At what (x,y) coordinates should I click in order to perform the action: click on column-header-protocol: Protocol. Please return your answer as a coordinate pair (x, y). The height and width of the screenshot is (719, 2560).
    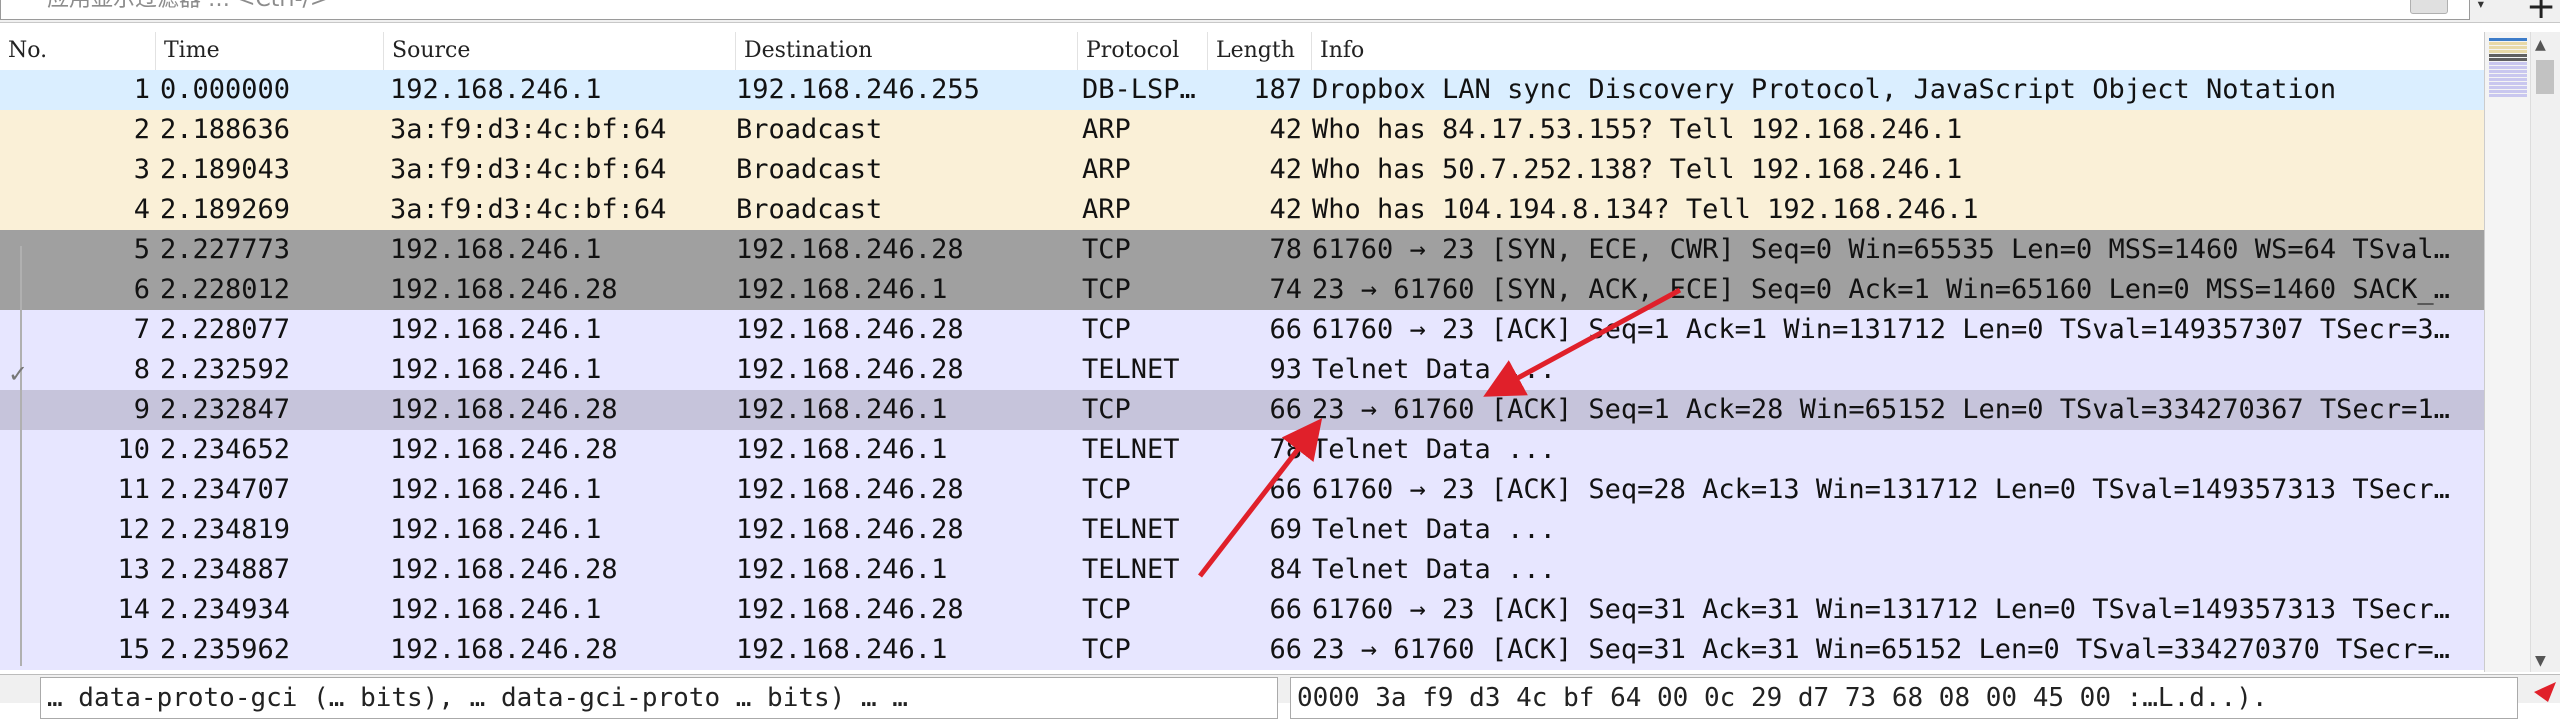
    Looking at the image, I should click on (1143, 51).